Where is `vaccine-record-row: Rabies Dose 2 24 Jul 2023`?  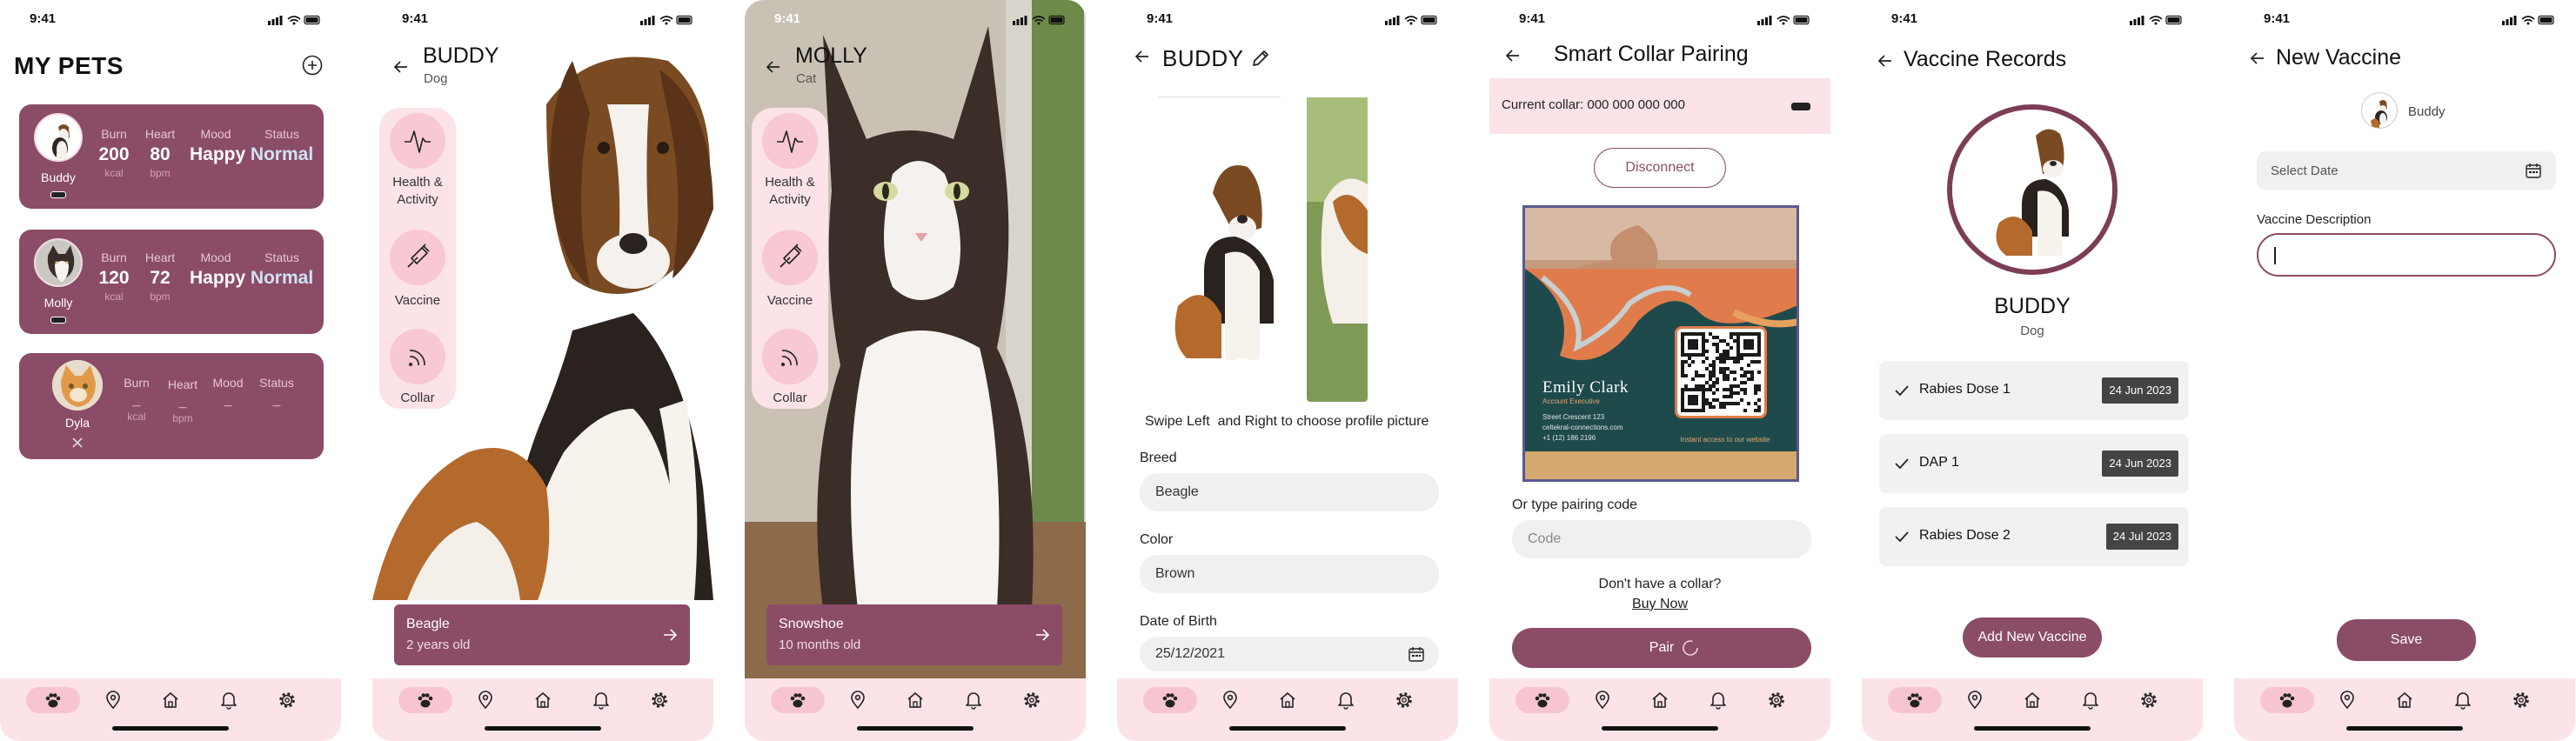
vaccine-record-row: Rabies Dose 2 24 Jul 2023 is located at coordinates (2034, 536).